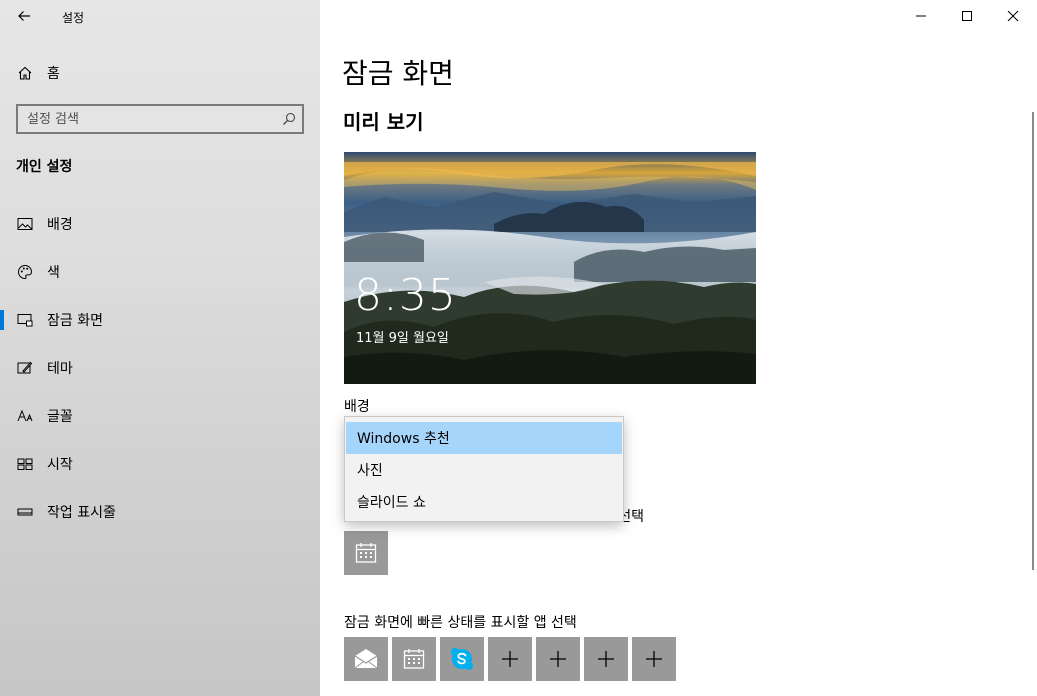 The height and width of the screenshot is (696, 1037). Describe the element at coordinates (160, 512) in the screenshot. I see `sidebar-item-taskbar: 작업 표시줄` at that location.